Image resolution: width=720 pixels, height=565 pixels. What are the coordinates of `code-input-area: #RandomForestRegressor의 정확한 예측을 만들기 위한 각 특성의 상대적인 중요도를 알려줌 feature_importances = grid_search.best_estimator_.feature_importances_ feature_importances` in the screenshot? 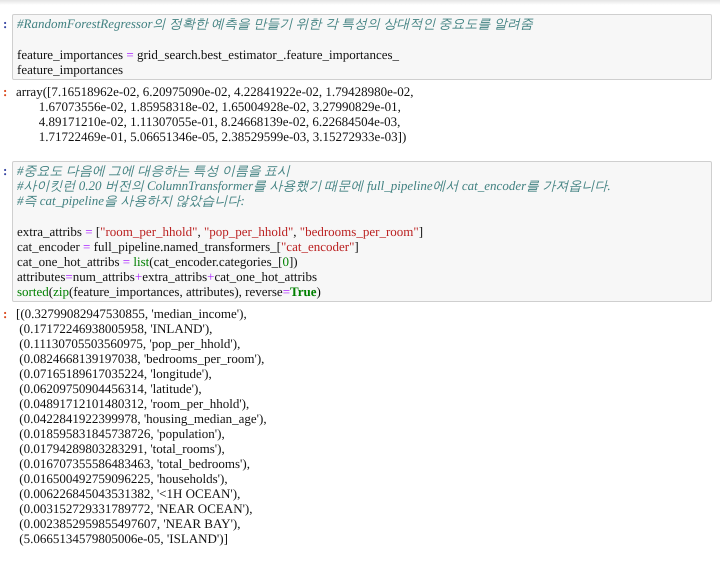 It's located at (362, 47).